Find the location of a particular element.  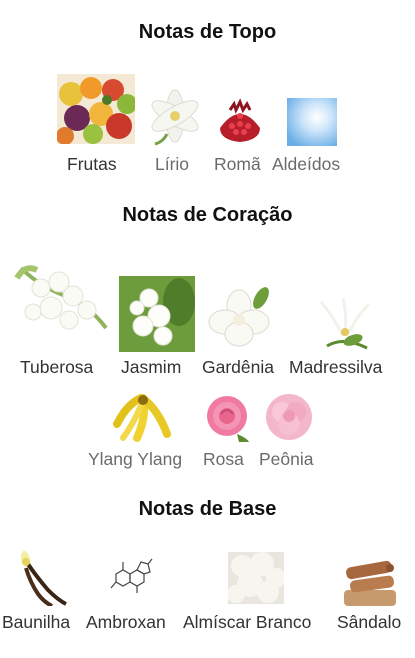

note-label-almiscar-branco: Almíscar Branco is located at coordinates (247, 622).